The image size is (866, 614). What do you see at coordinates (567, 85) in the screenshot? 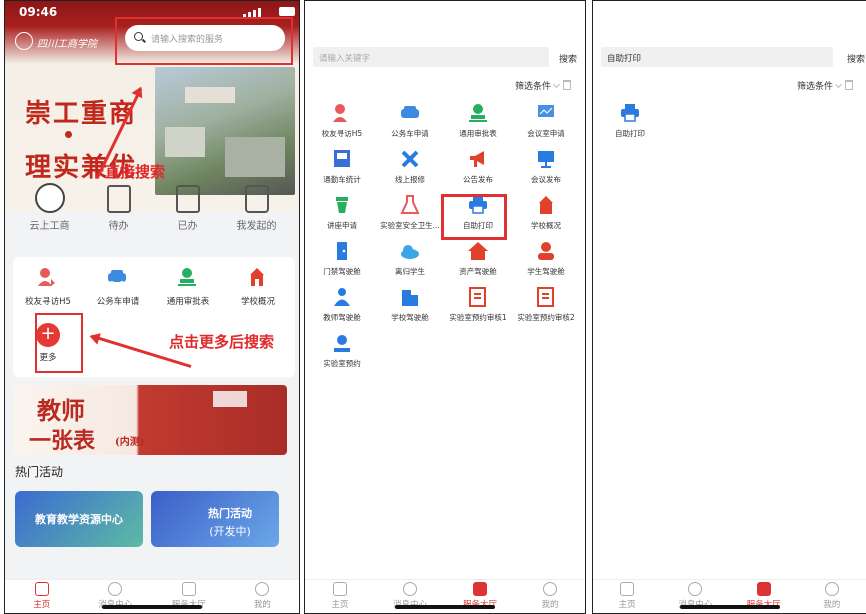
I see `trash-icon` at bounding box center [567, 85].